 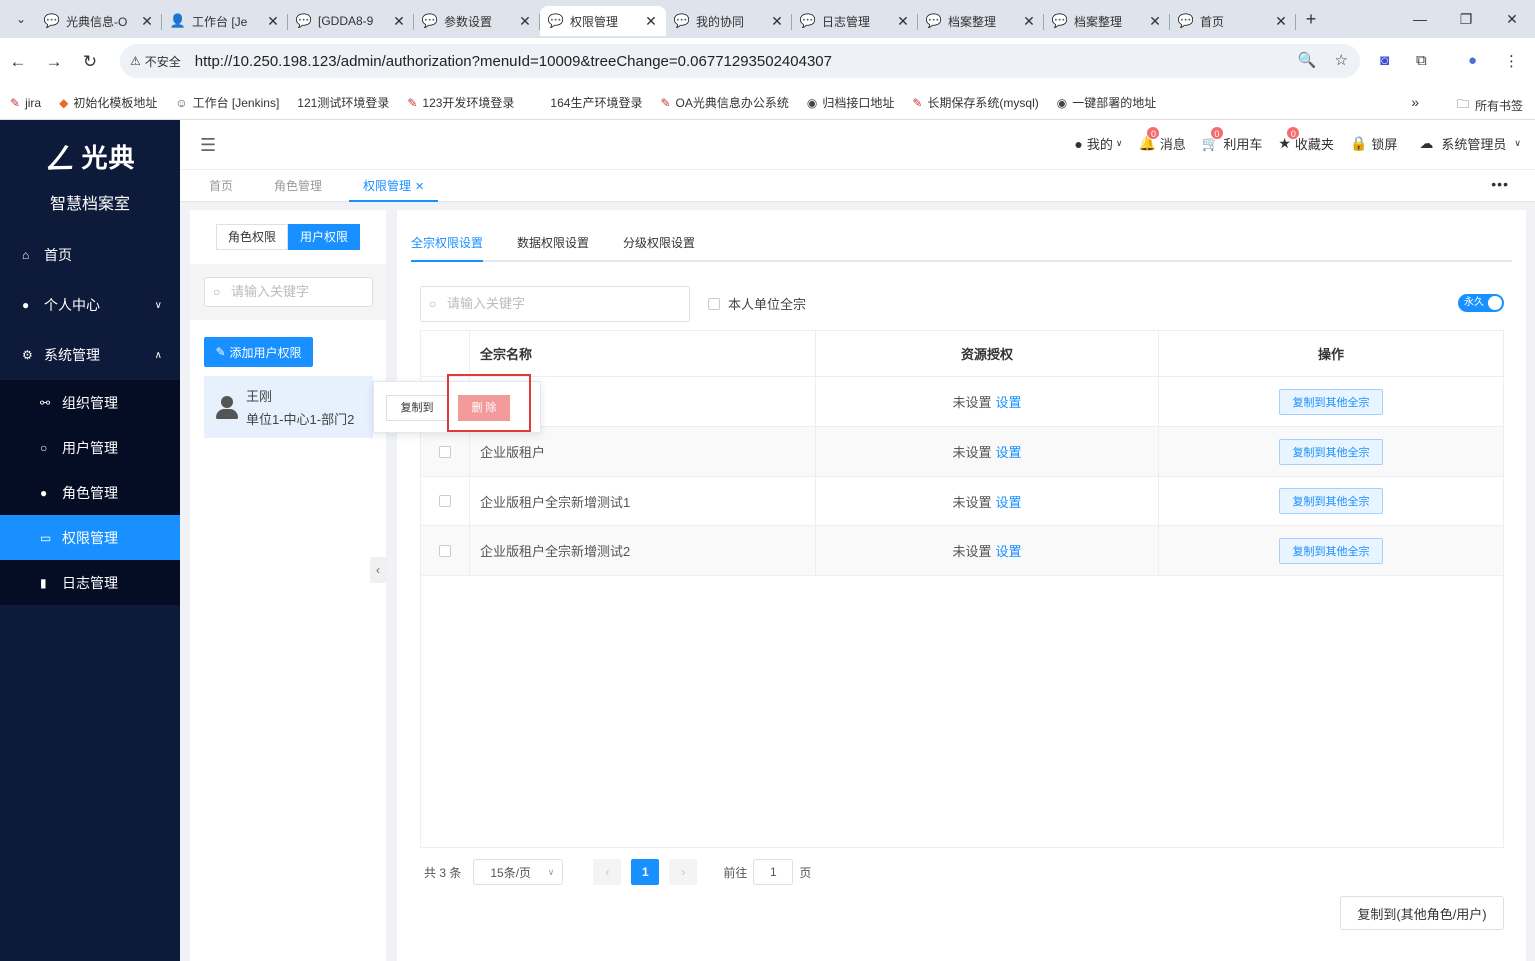 I want to click on bookmark-item: 121测试环境登录, so click(x=343, y=102).